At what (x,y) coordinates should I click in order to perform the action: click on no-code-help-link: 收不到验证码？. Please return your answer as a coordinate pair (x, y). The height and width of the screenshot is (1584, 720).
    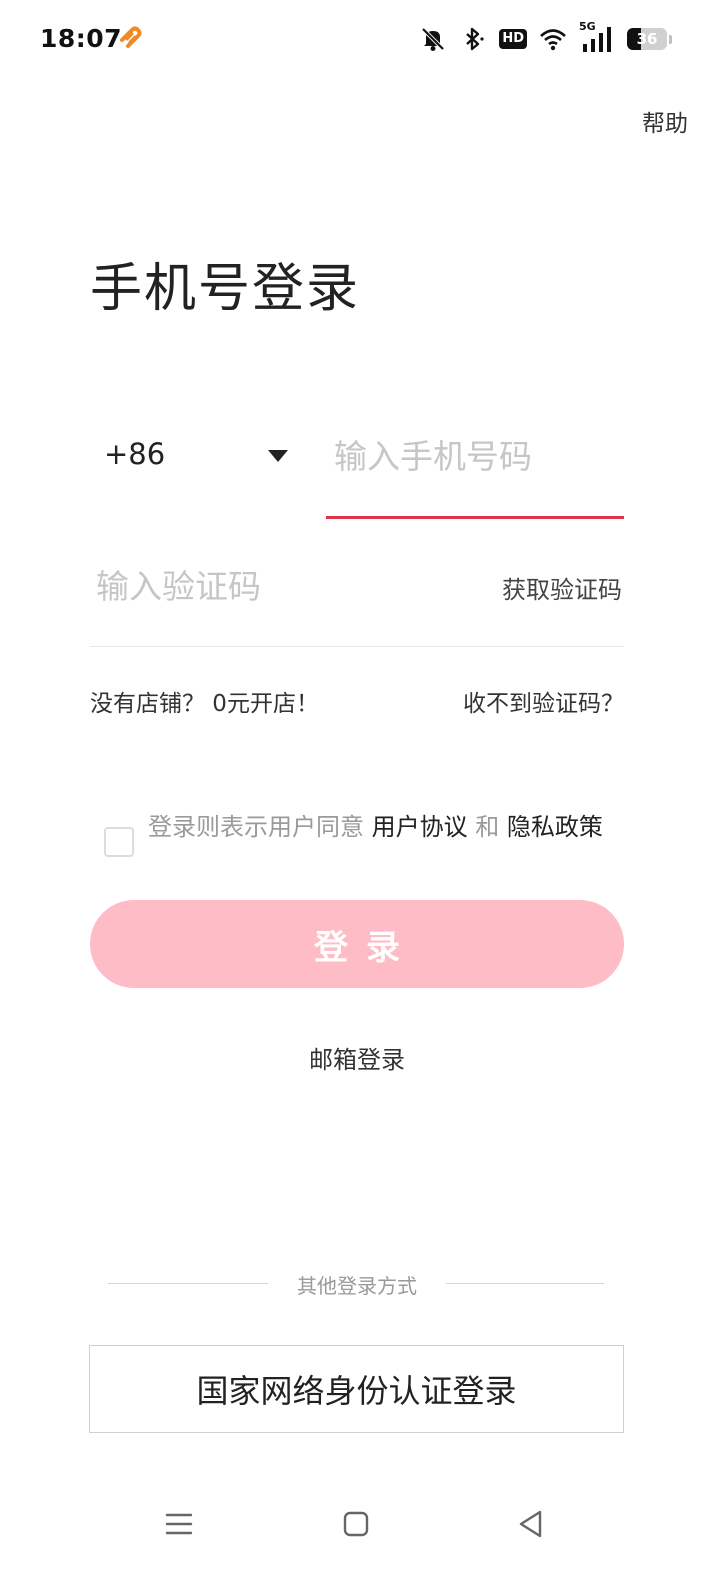
    Looking at the image, I should click on (543, 701).